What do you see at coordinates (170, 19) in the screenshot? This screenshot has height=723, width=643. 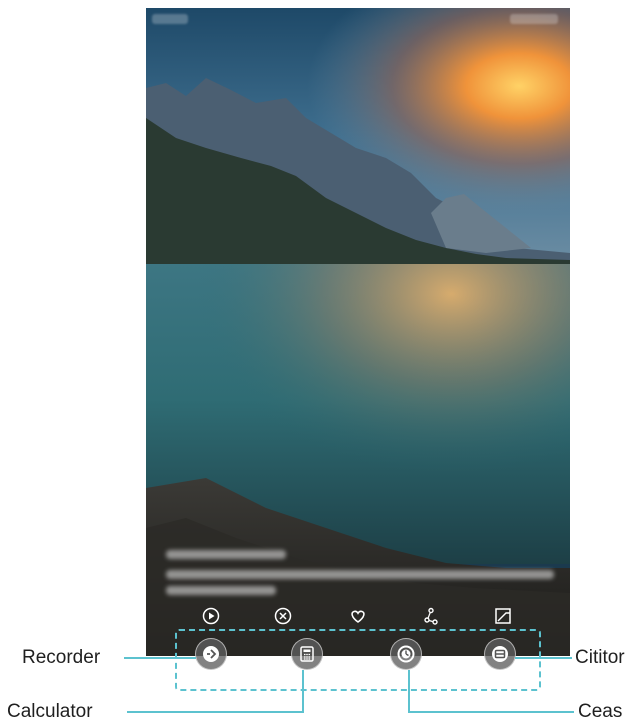 I see `status-bar-left` at bounding box center [170, 19].